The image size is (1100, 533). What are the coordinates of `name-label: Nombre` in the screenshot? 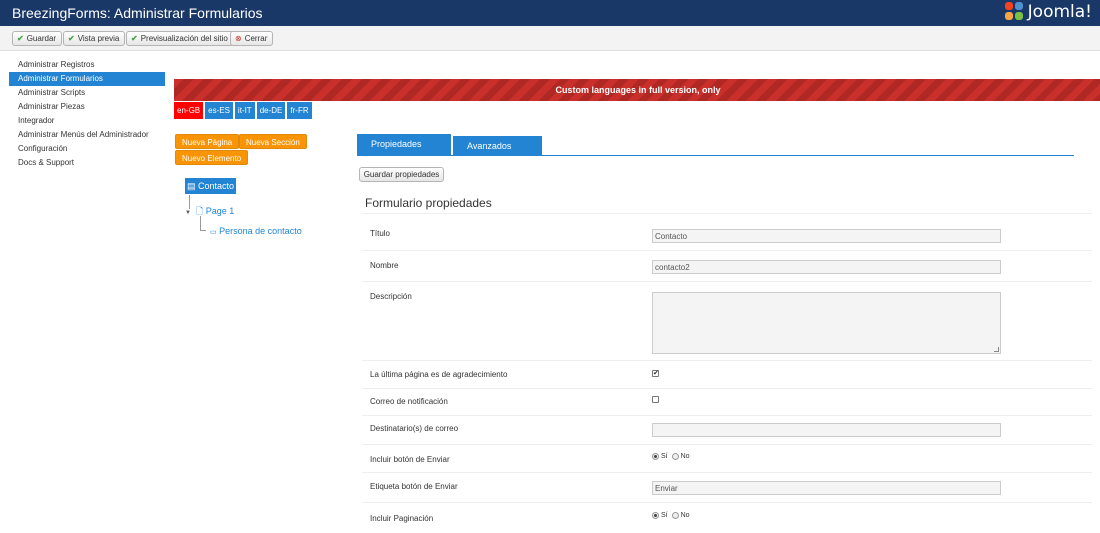 It's located at (384, 265).